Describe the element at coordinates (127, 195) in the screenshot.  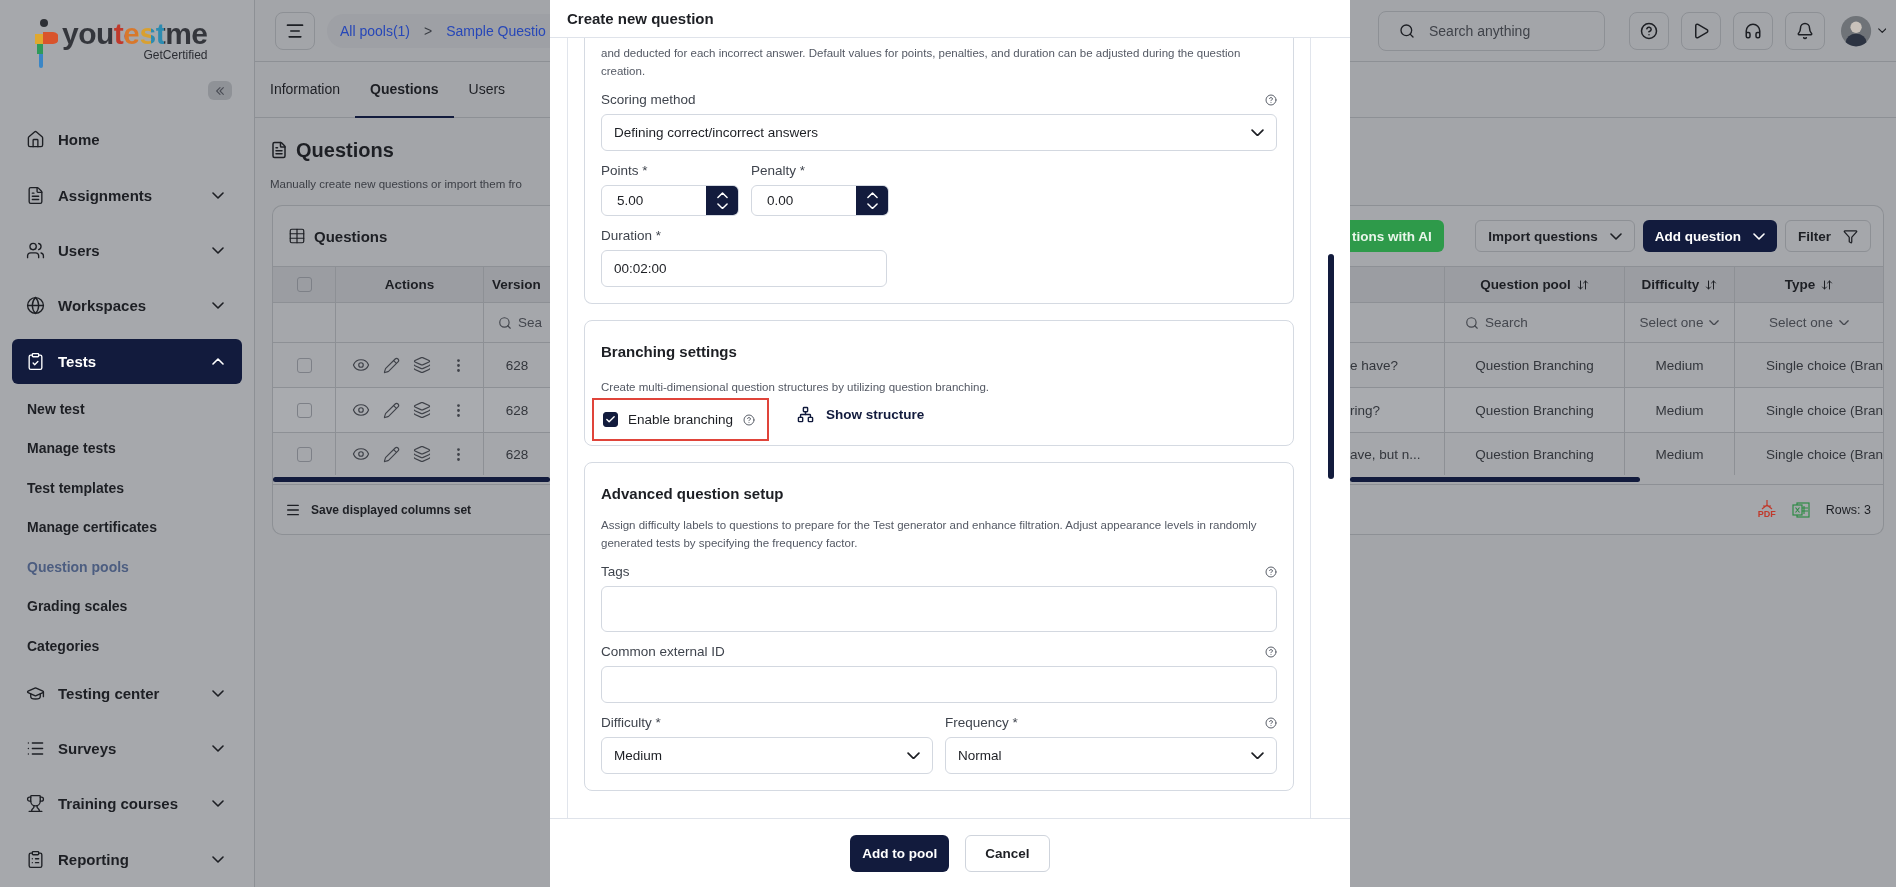
I see `nav-item: Assignments` at that location.